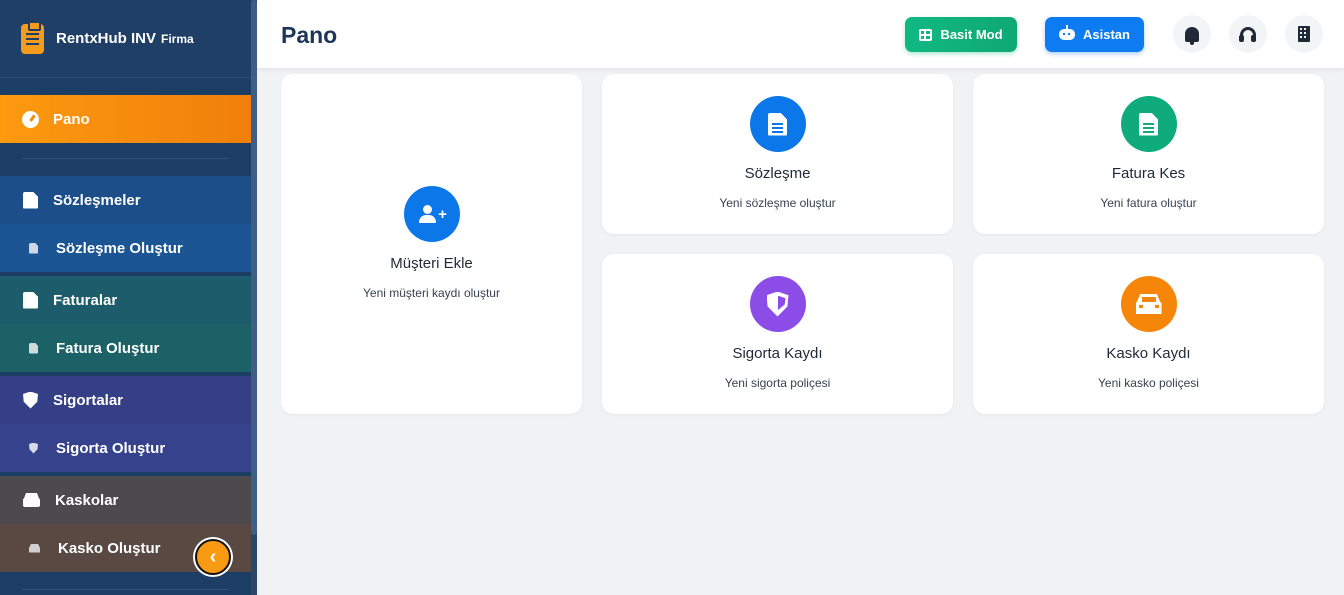  I want to click on clipboard-logo-icon, so click(32, 37).